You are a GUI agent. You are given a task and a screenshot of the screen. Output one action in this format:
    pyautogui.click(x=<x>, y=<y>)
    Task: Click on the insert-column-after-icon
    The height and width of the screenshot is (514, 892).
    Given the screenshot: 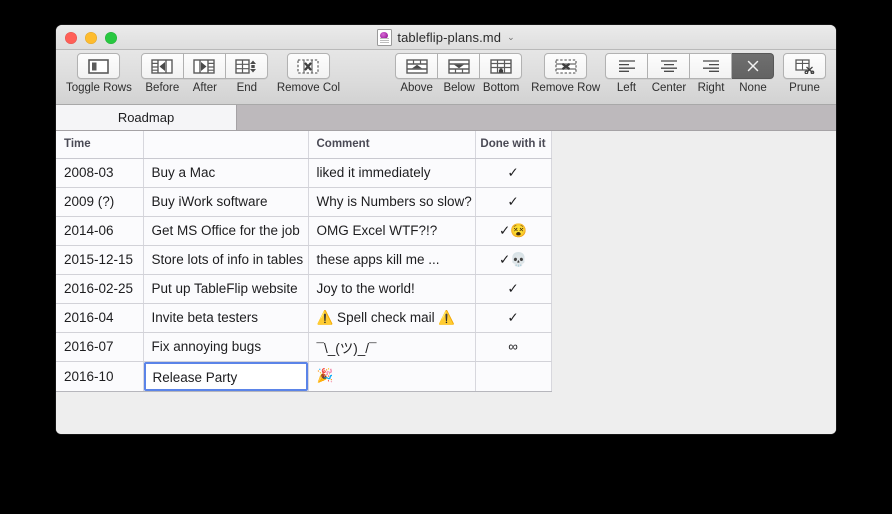 What is the action you would take?
    pyautogui.click(x=204, y=66)
    